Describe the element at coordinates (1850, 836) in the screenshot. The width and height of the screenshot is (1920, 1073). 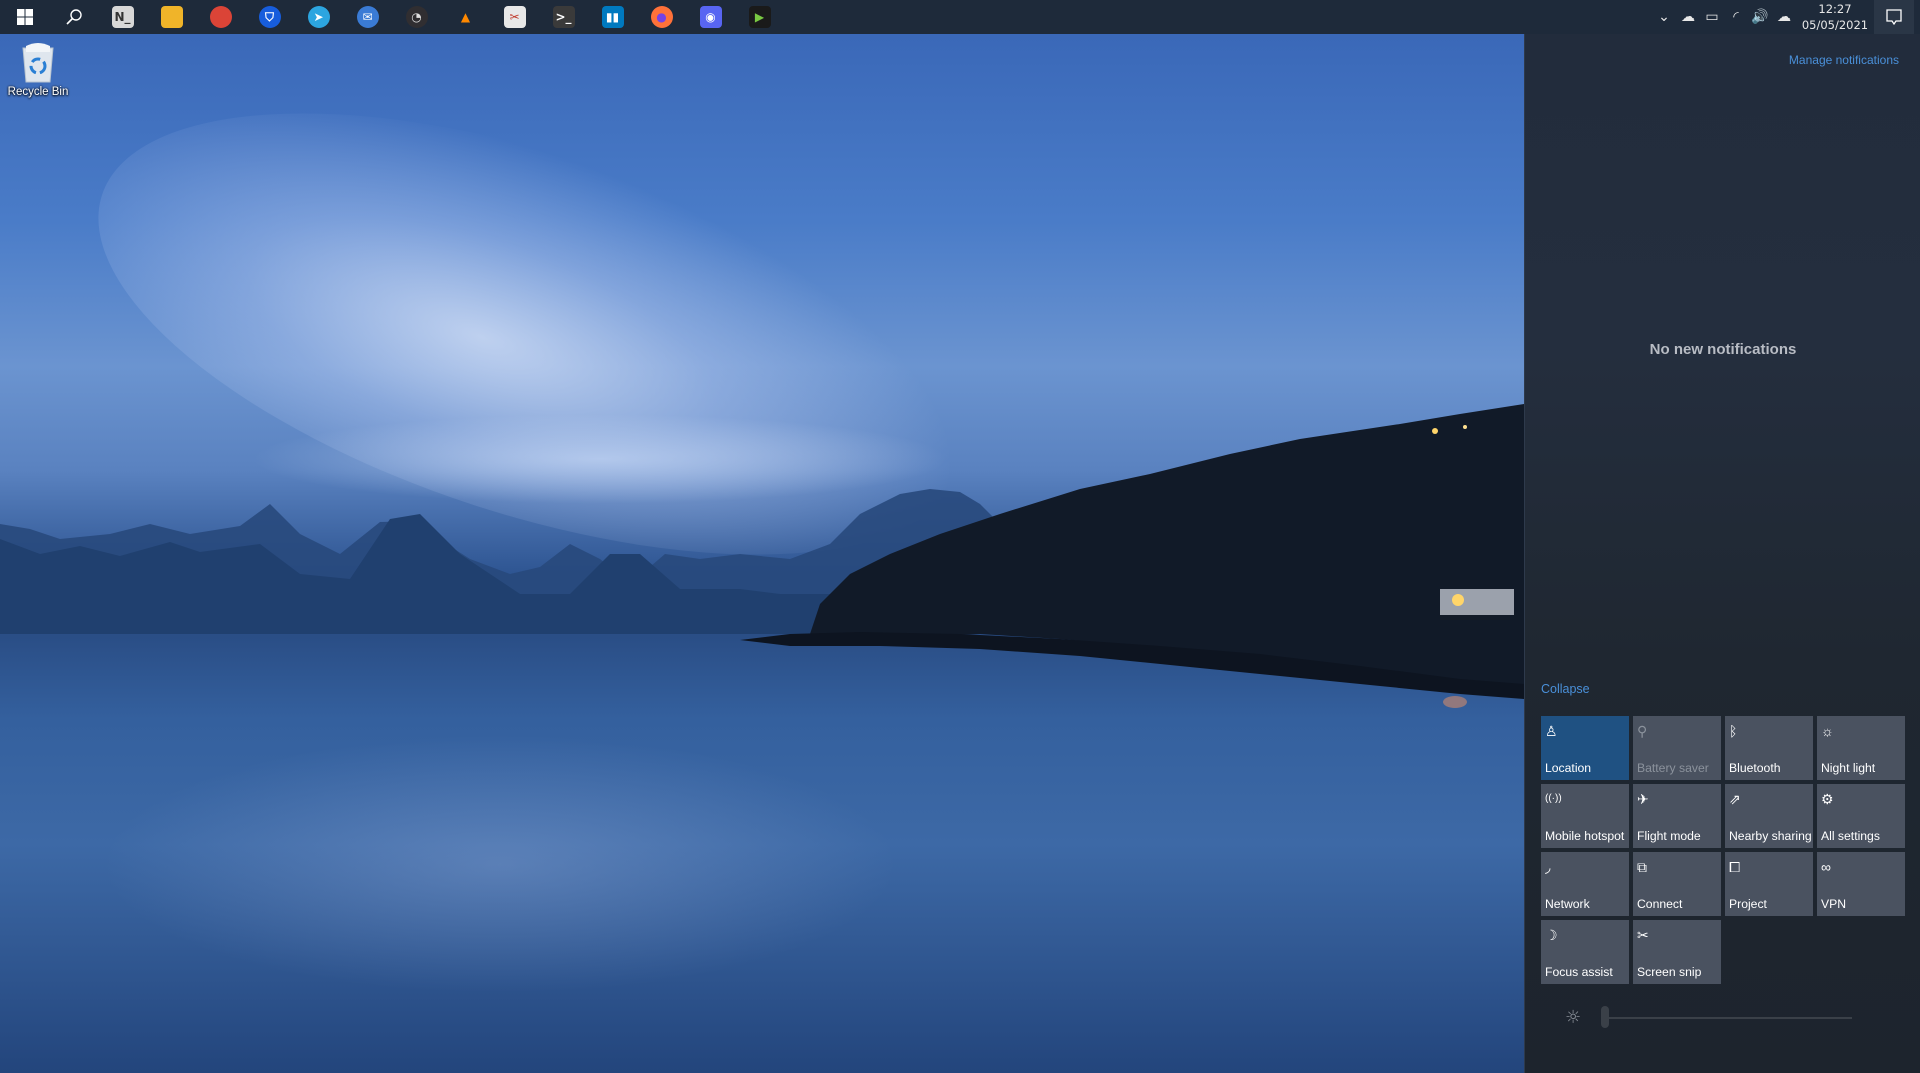
I see `quick-action-label: All settings` at that location.